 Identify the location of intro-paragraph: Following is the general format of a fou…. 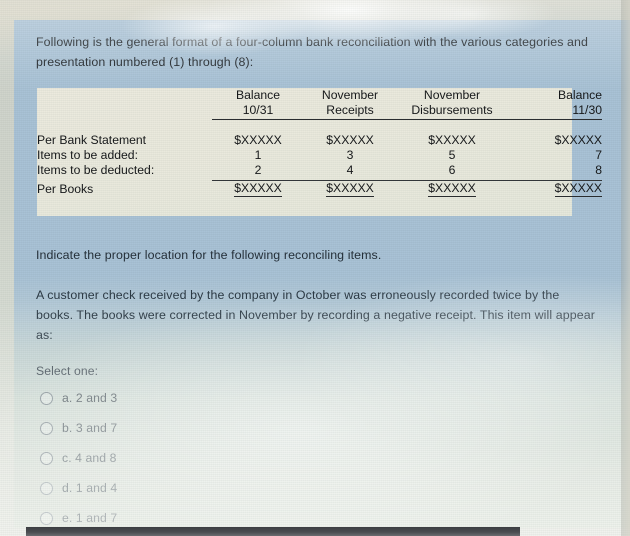
(312, 52).